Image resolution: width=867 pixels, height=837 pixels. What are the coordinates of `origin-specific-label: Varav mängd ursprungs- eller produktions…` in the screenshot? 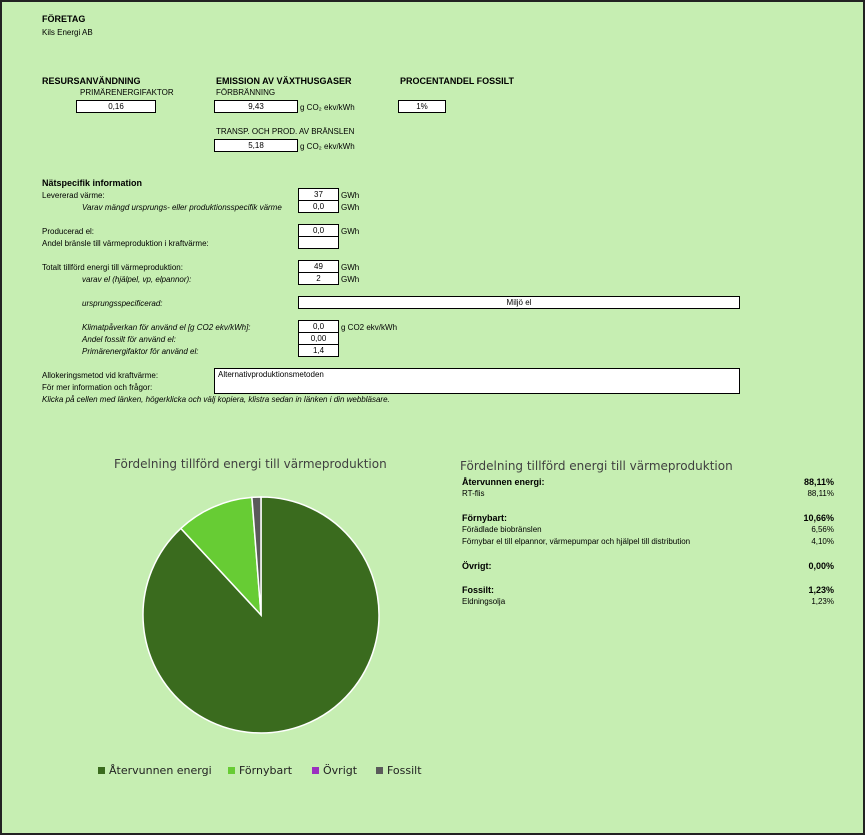 It's located at (182, 207).